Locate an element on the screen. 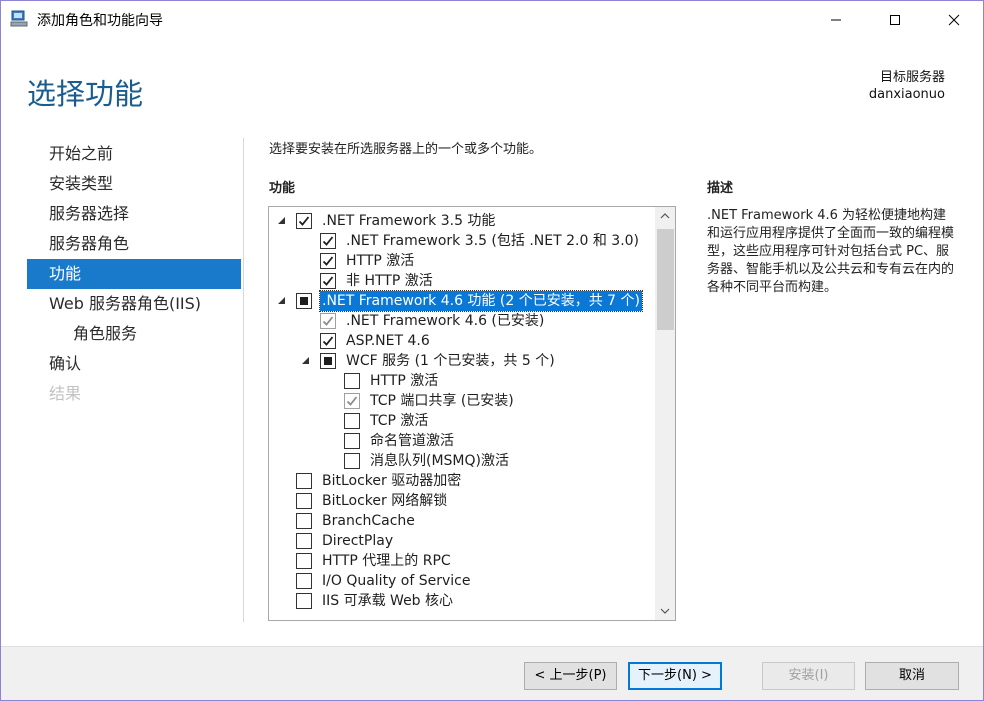 This screenshot has width=984, height=701. feature-label: 命名管道激活 is located at coordinates (412, 441).